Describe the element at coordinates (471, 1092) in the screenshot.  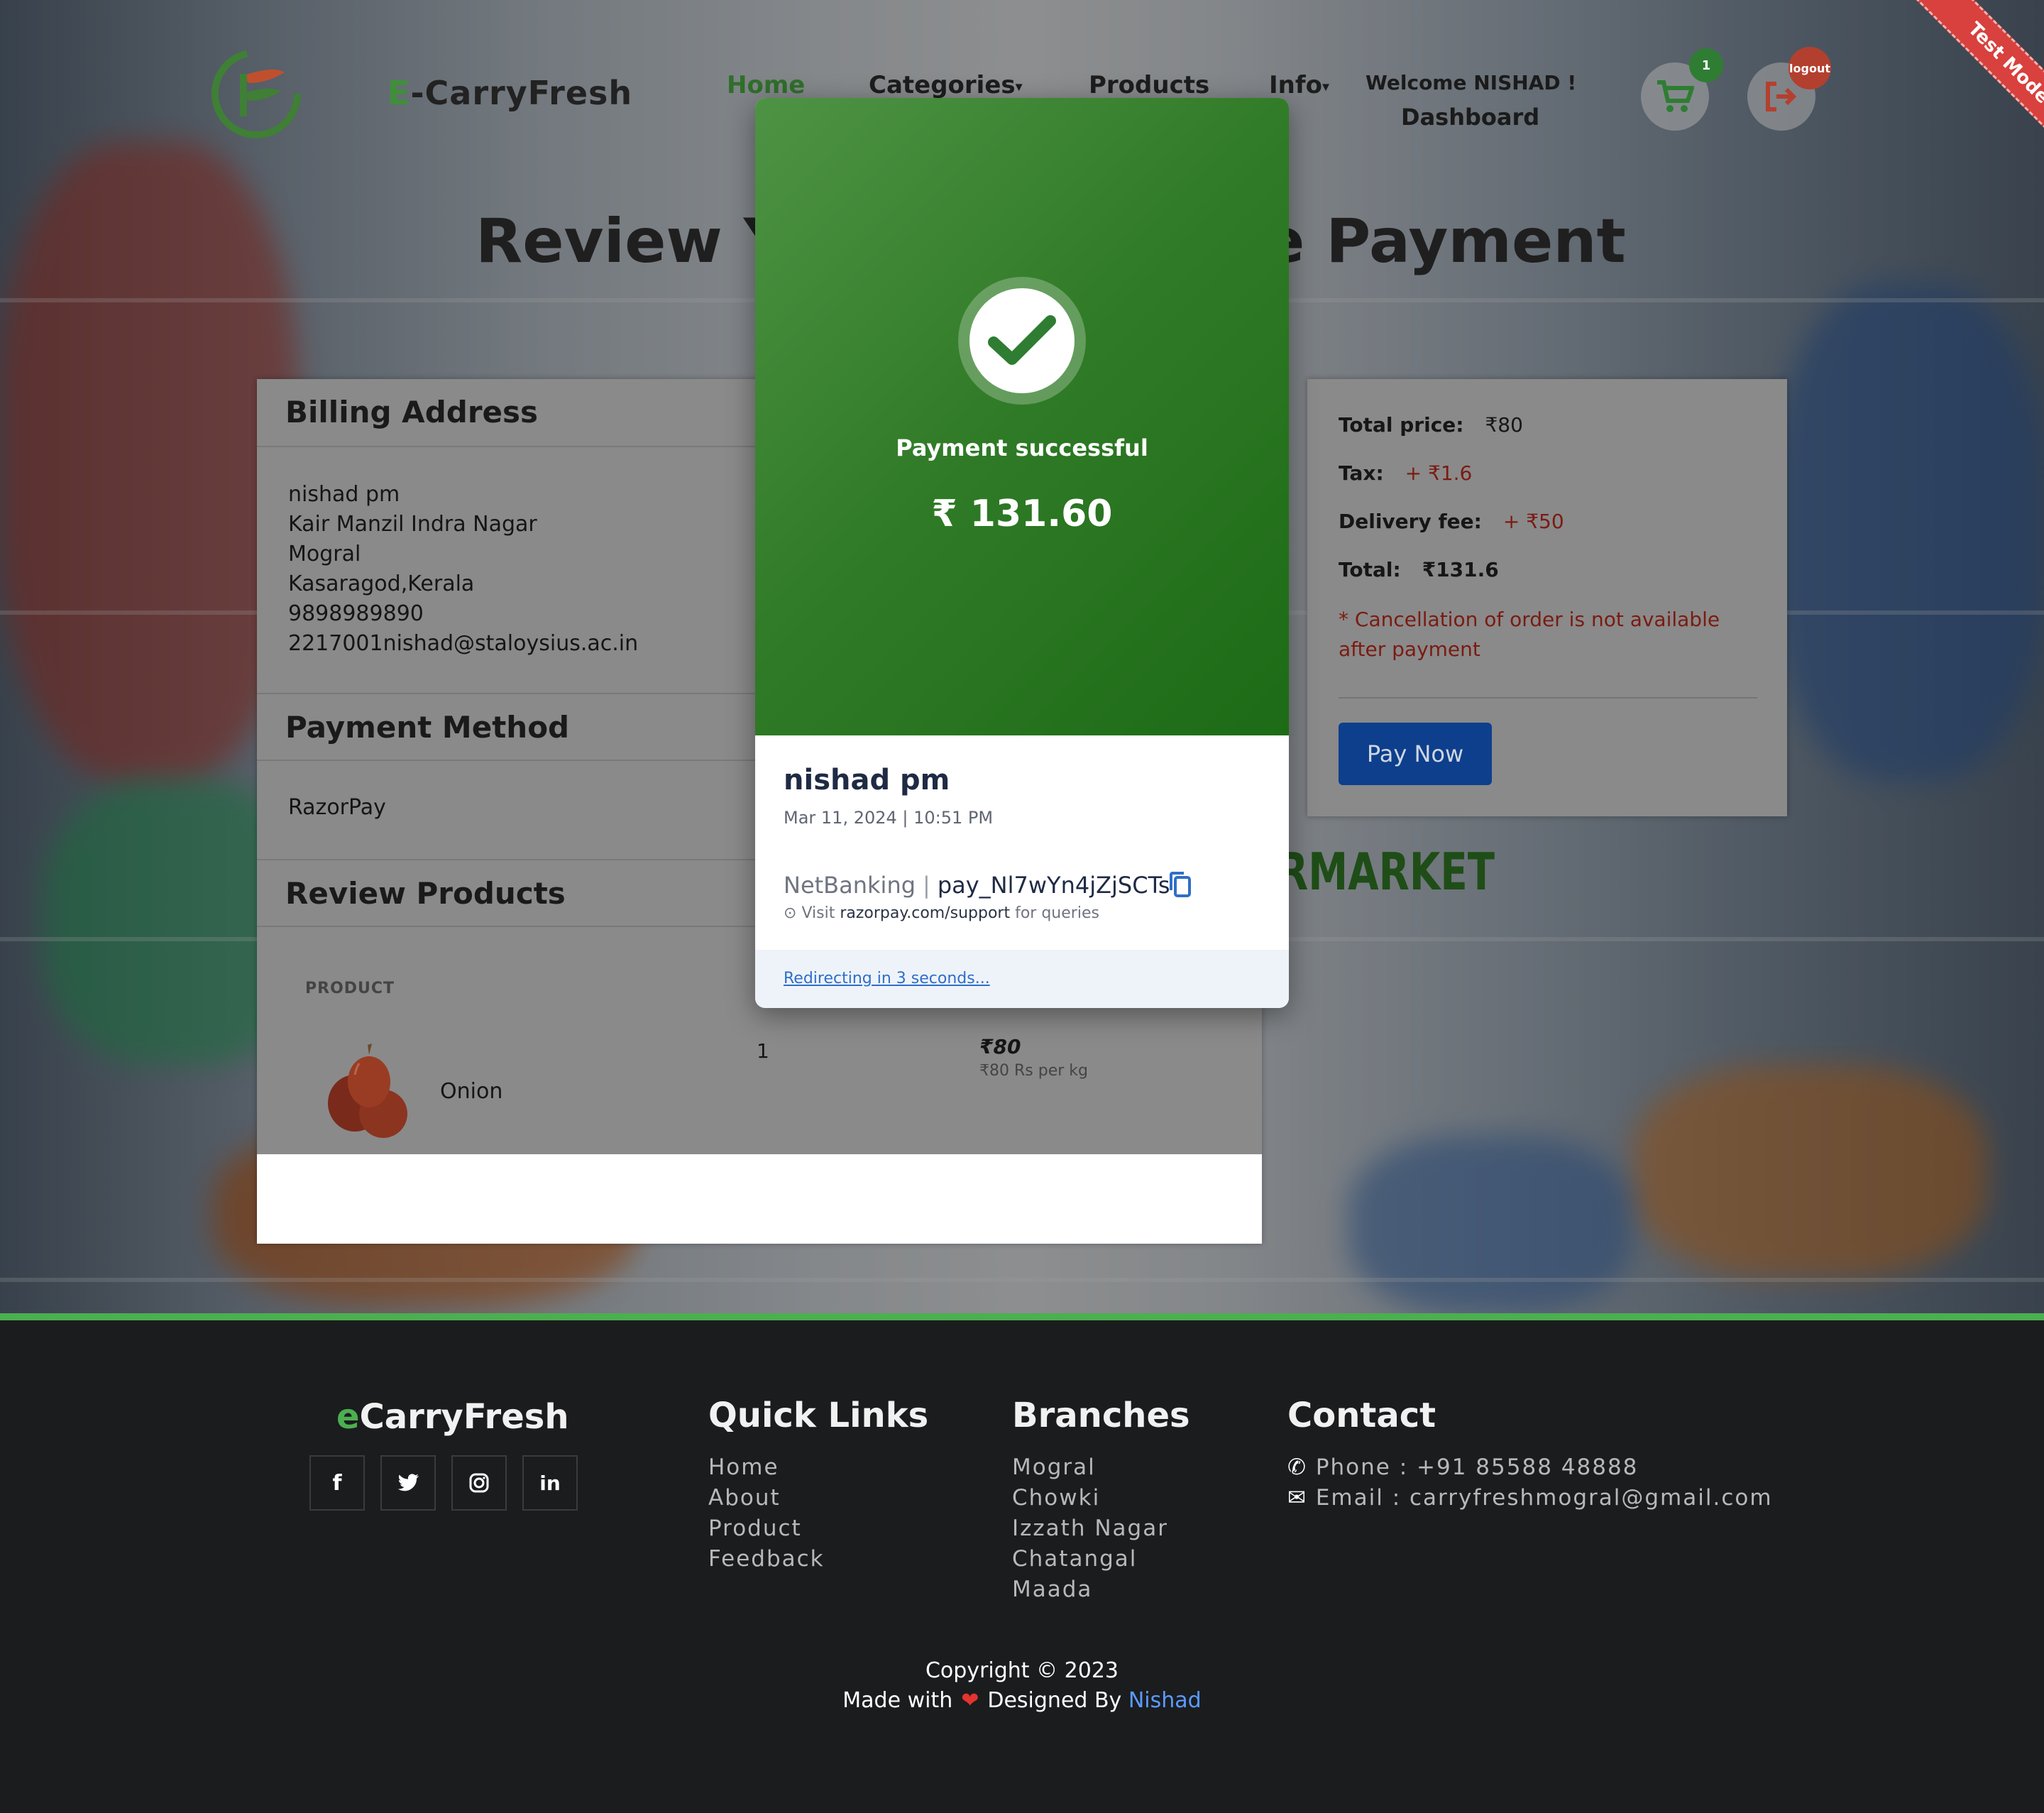
I see `product-name: Onion` at that location.